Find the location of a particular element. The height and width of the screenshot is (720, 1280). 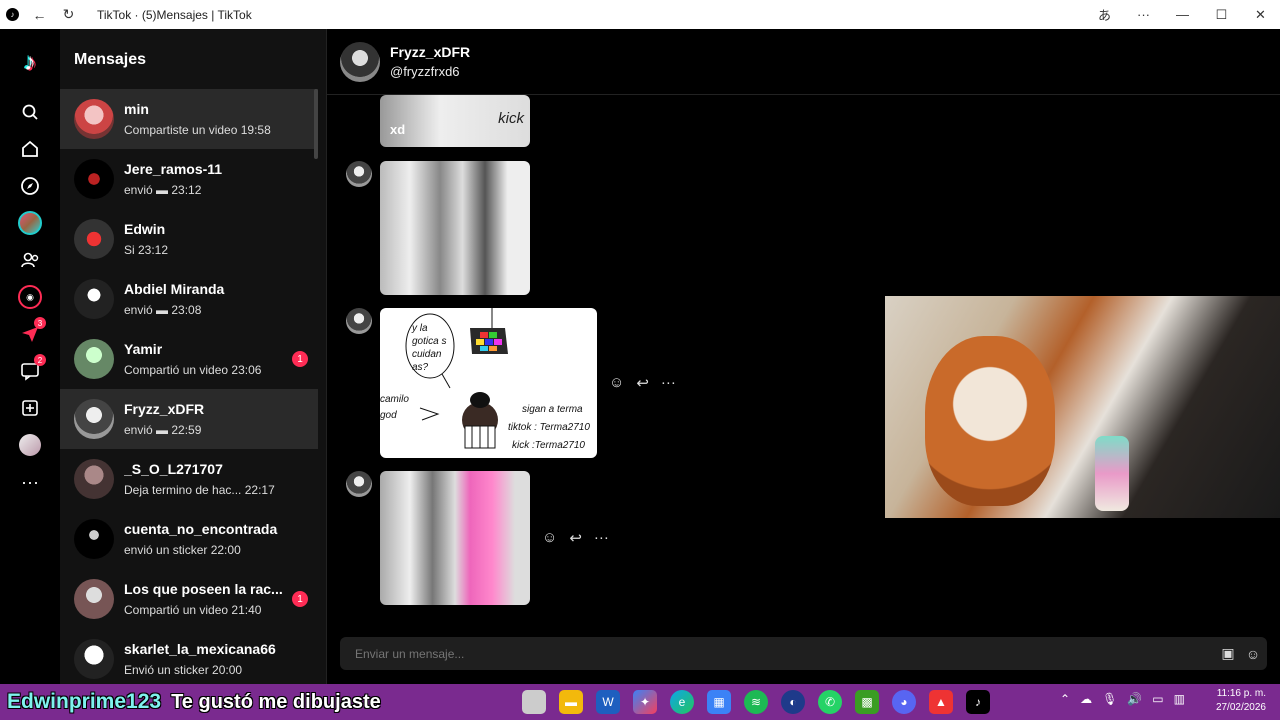

edge-icon: e is located at coordinates (682, 702).